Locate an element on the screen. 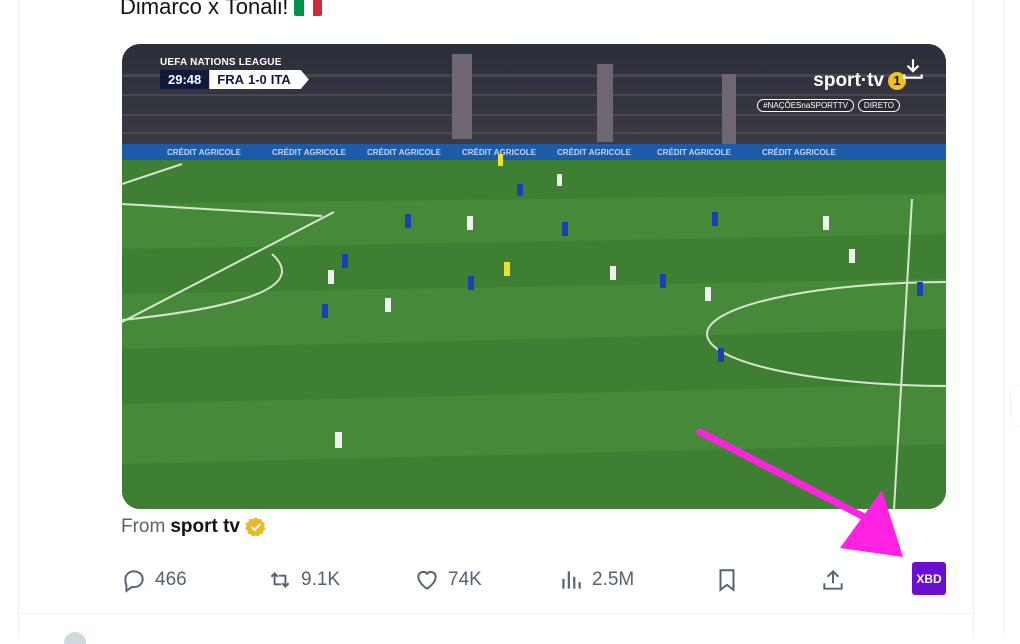  hashtag-badge: #NAÇÕESnaSPORTTV is located at coordinates (805, 105).